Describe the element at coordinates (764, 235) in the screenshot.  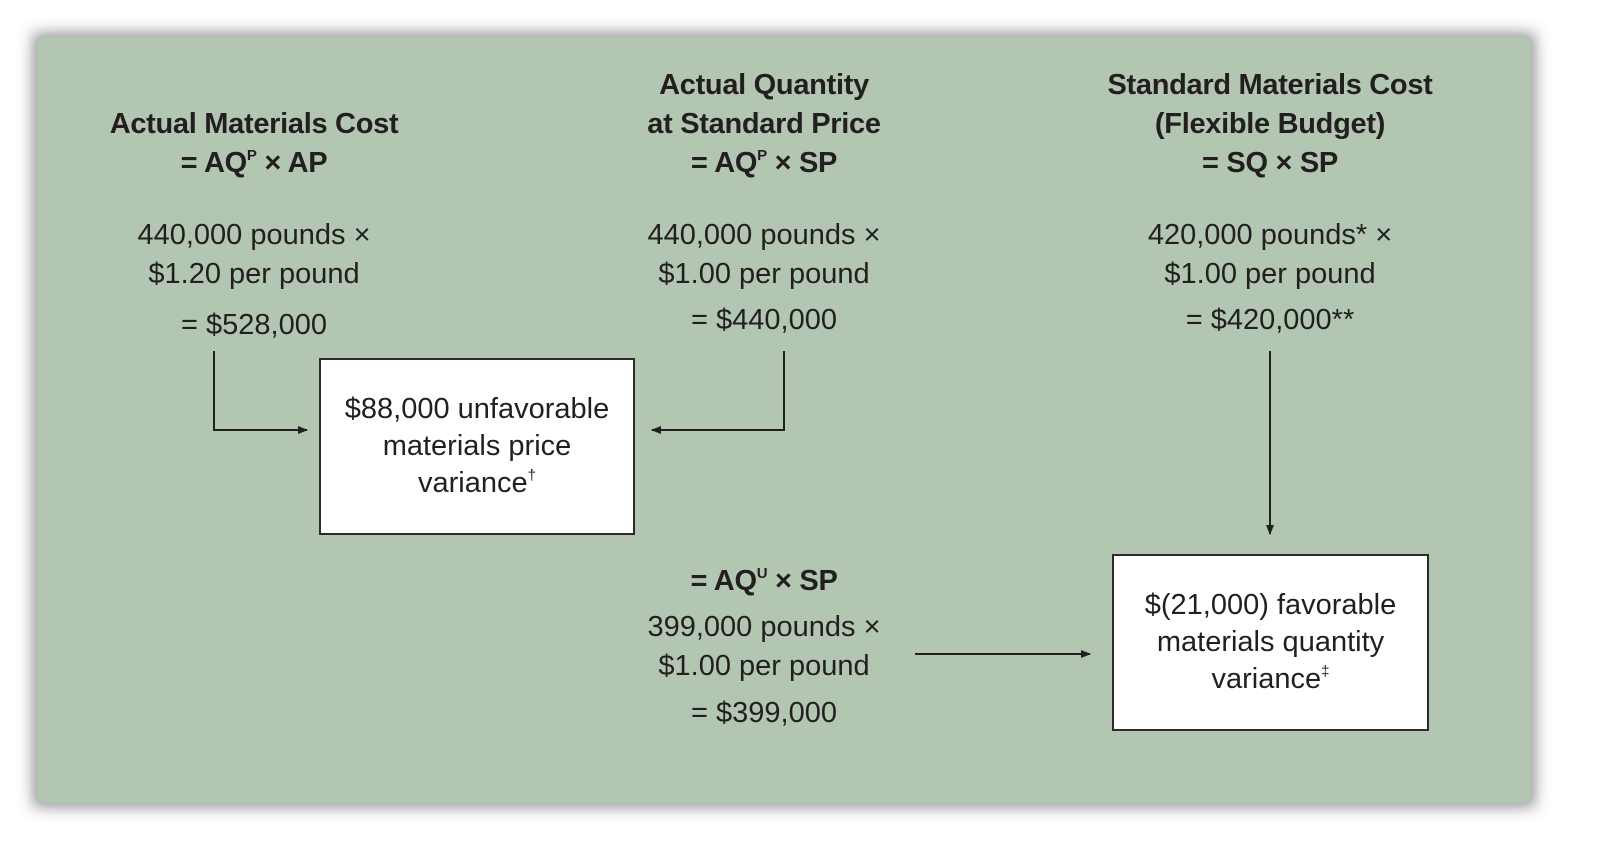
I see `aq-sp-quantity: 440,000 pounds ×` at that location.